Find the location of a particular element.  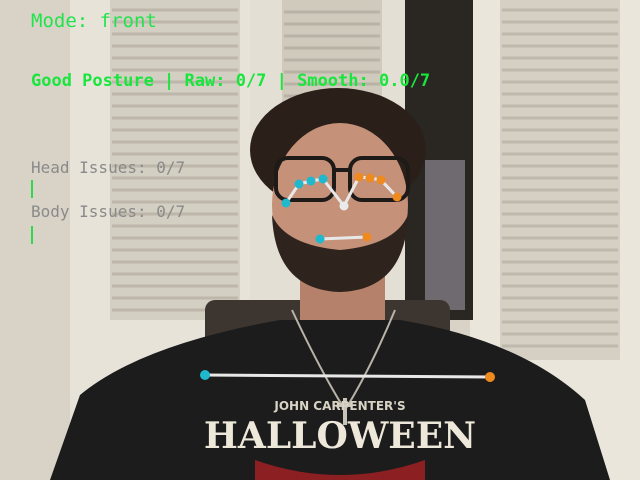

left-eye-outer-keypoint is located at coordinates (299, 184).